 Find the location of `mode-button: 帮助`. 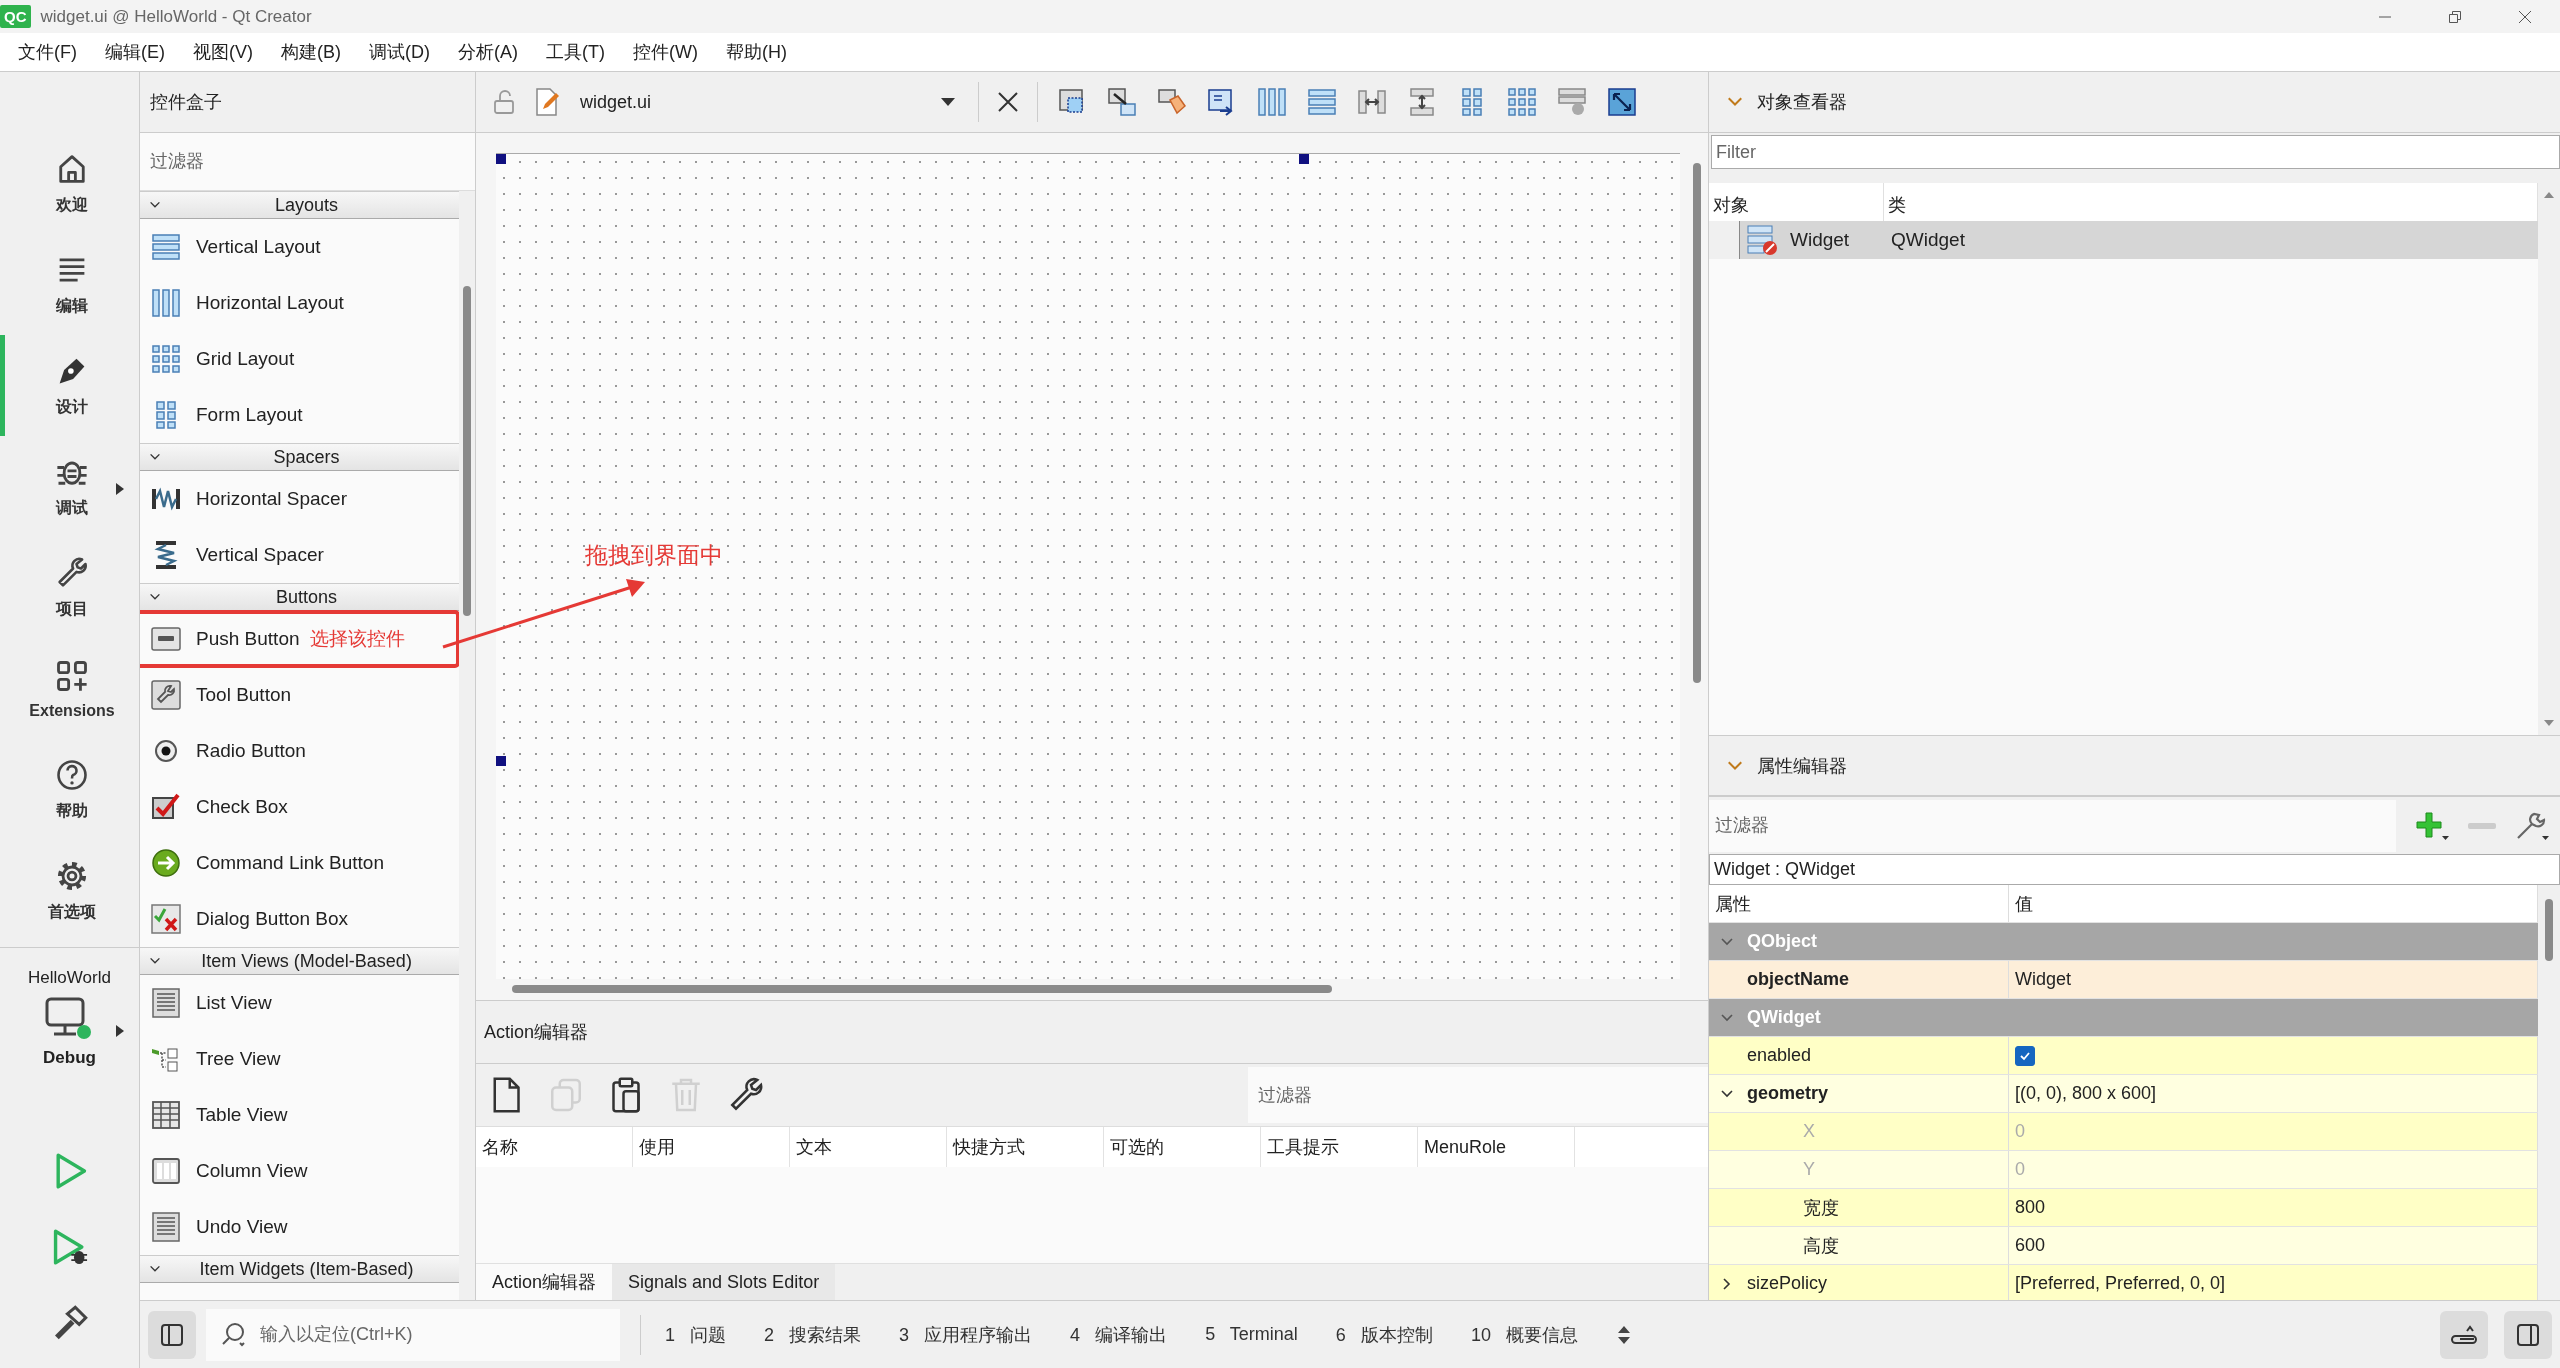

mode-button: 帮助 is located at coordinates (69, 789).